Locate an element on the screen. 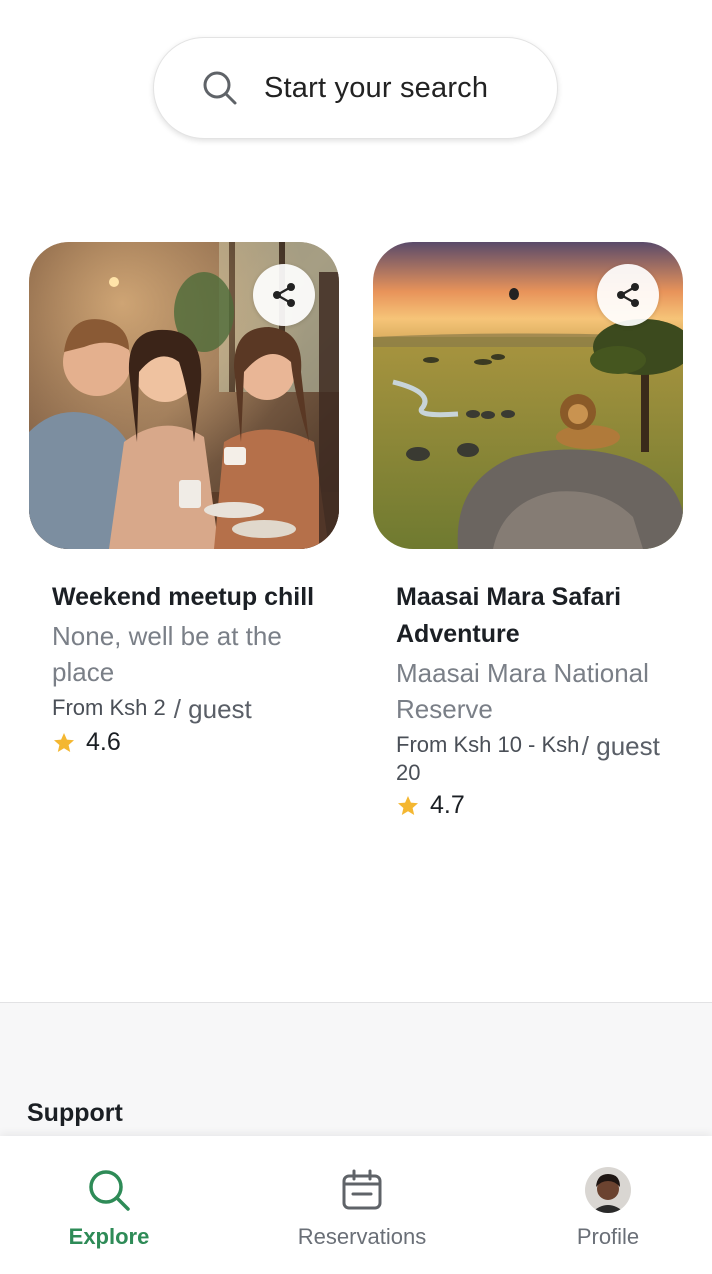 This screenshot has height=1274, width=712. rating-value: 4.7 is located at coordinates (447, 805).